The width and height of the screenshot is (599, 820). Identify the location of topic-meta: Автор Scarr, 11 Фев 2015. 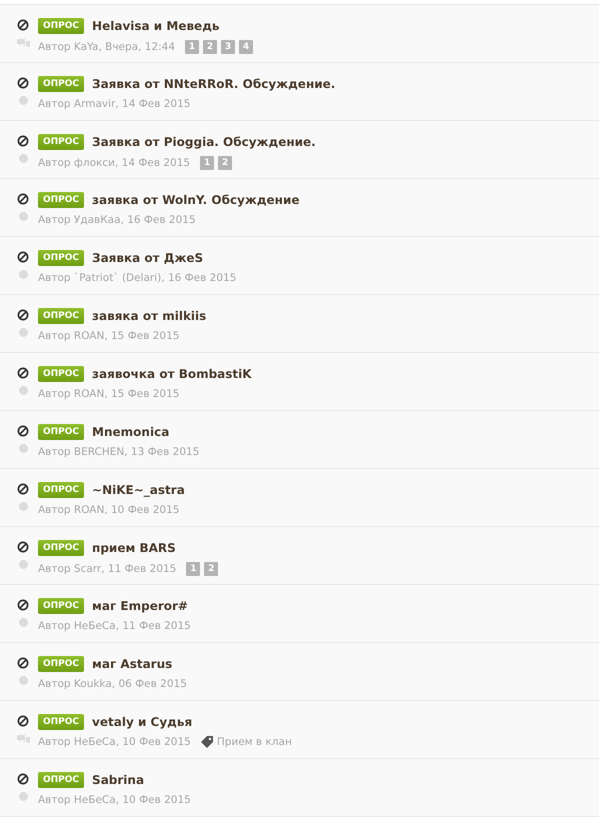
(107, 569).